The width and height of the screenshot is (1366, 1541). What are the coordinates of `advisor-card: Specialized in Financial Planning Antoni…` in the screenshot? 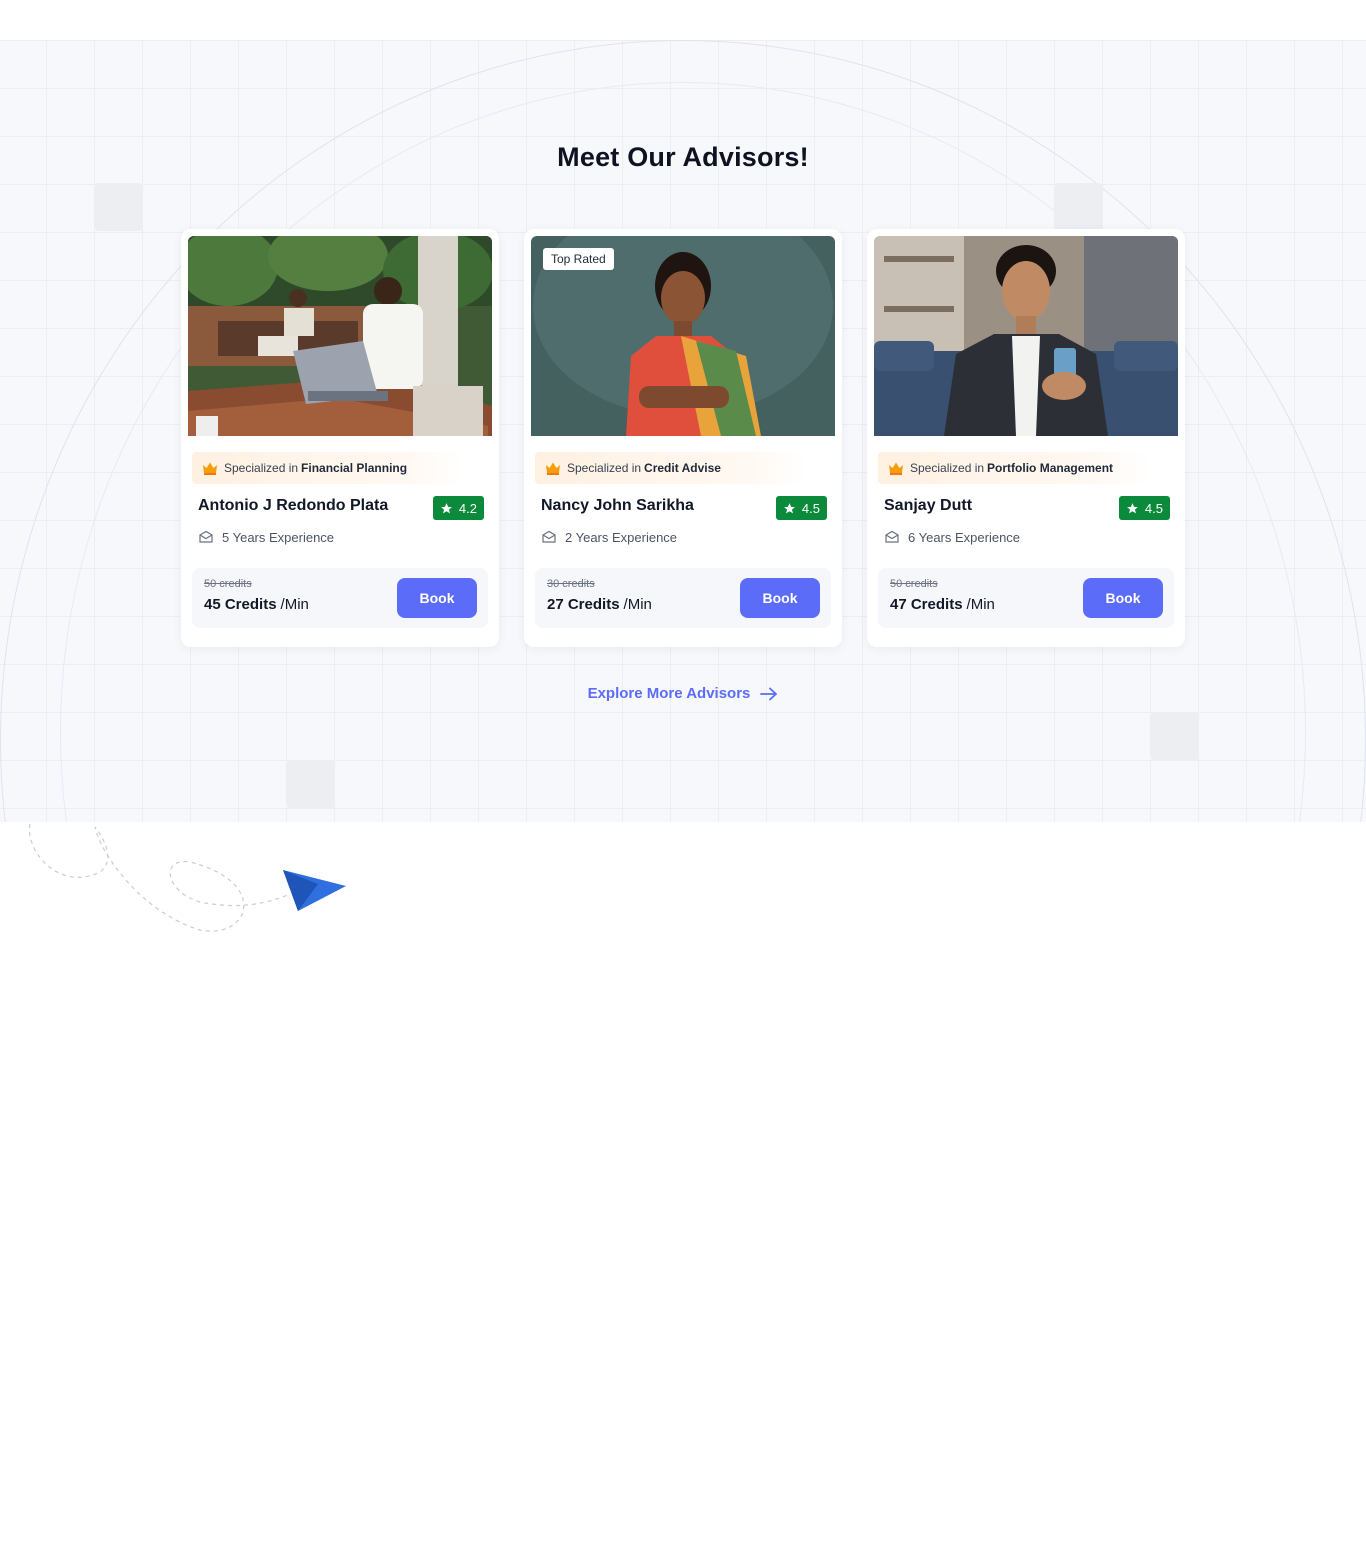 It's located at (340, 438).